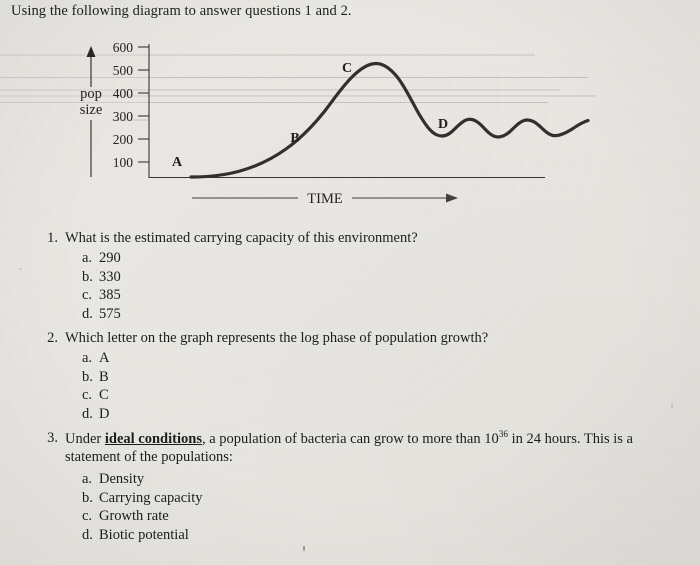  What do you see at coordinates (369, 479) in the screenshot?
I see `option-3a: a. Density` at bounding box center [369, 479].